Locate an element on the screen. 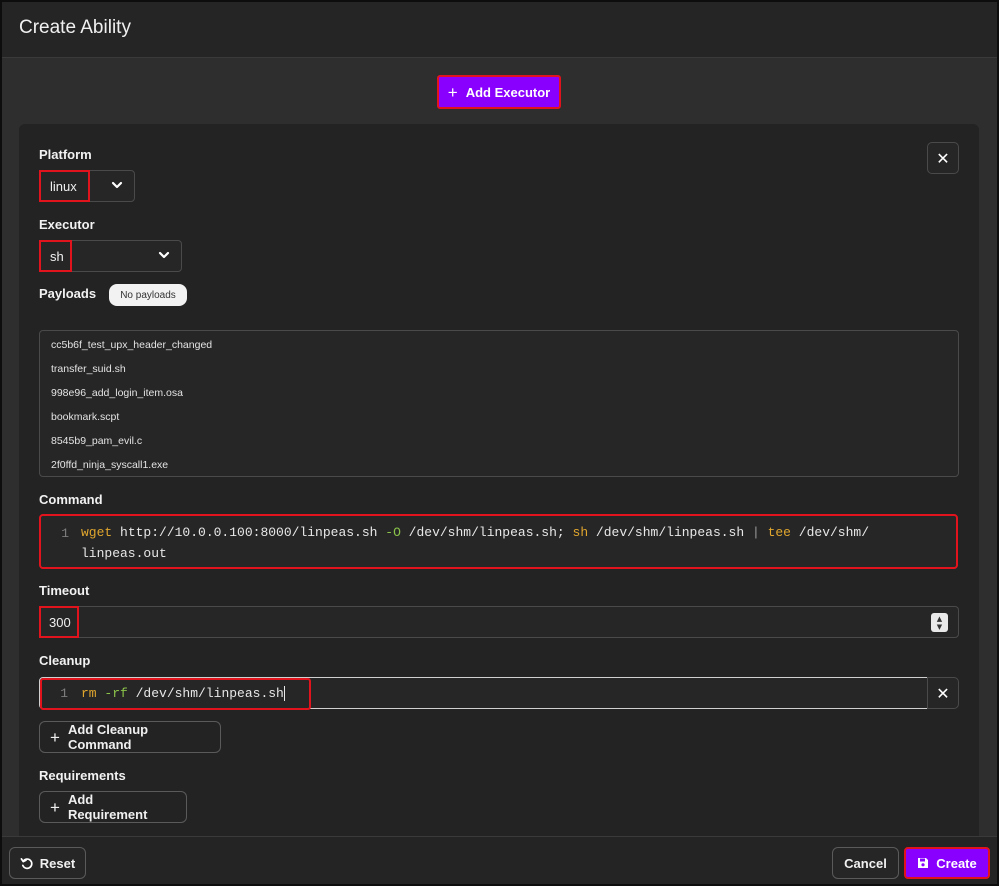  code-token: | is located at coordinates (755, 532).